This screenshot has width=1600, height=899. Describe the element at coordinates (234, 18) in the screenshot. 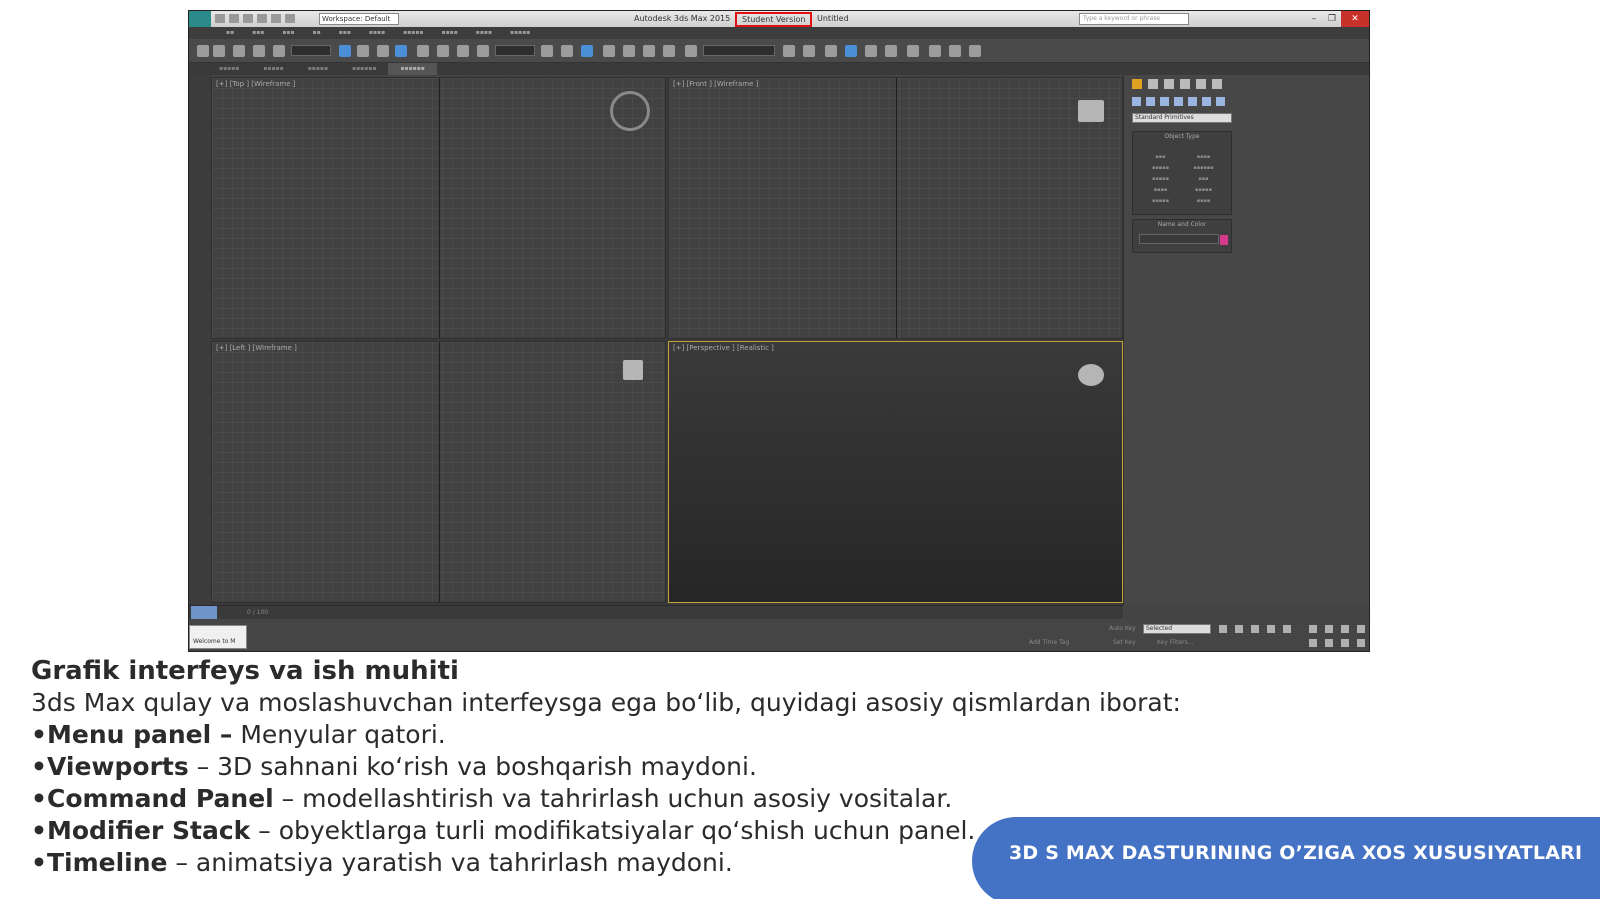

I see `open-icon` at that location.